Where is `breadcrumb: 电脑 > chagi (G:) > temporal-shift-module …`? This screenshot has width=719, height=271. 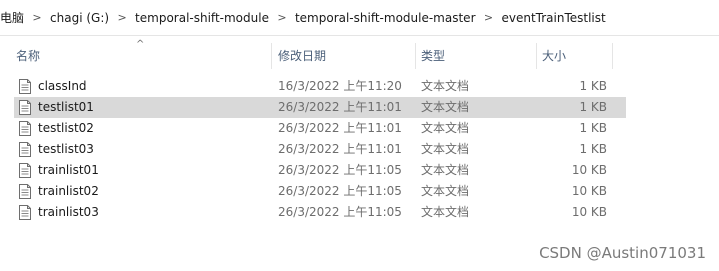
breadcrumb: 电脑 > chagi (G:) > temporal-shift-module … is located at coordinates (359, 18).